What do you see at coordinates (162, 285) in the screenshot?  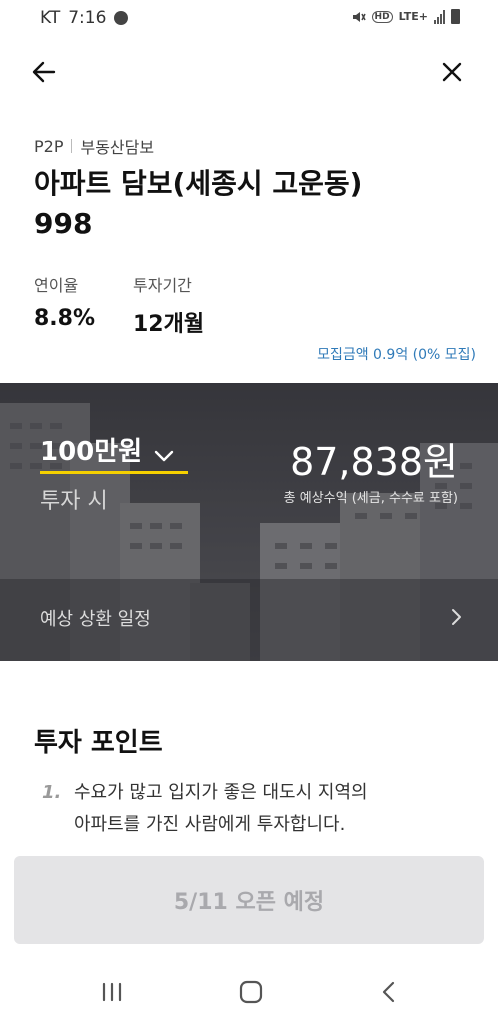 I see `period-label: 투자기간` at bounding box center [162, 285].